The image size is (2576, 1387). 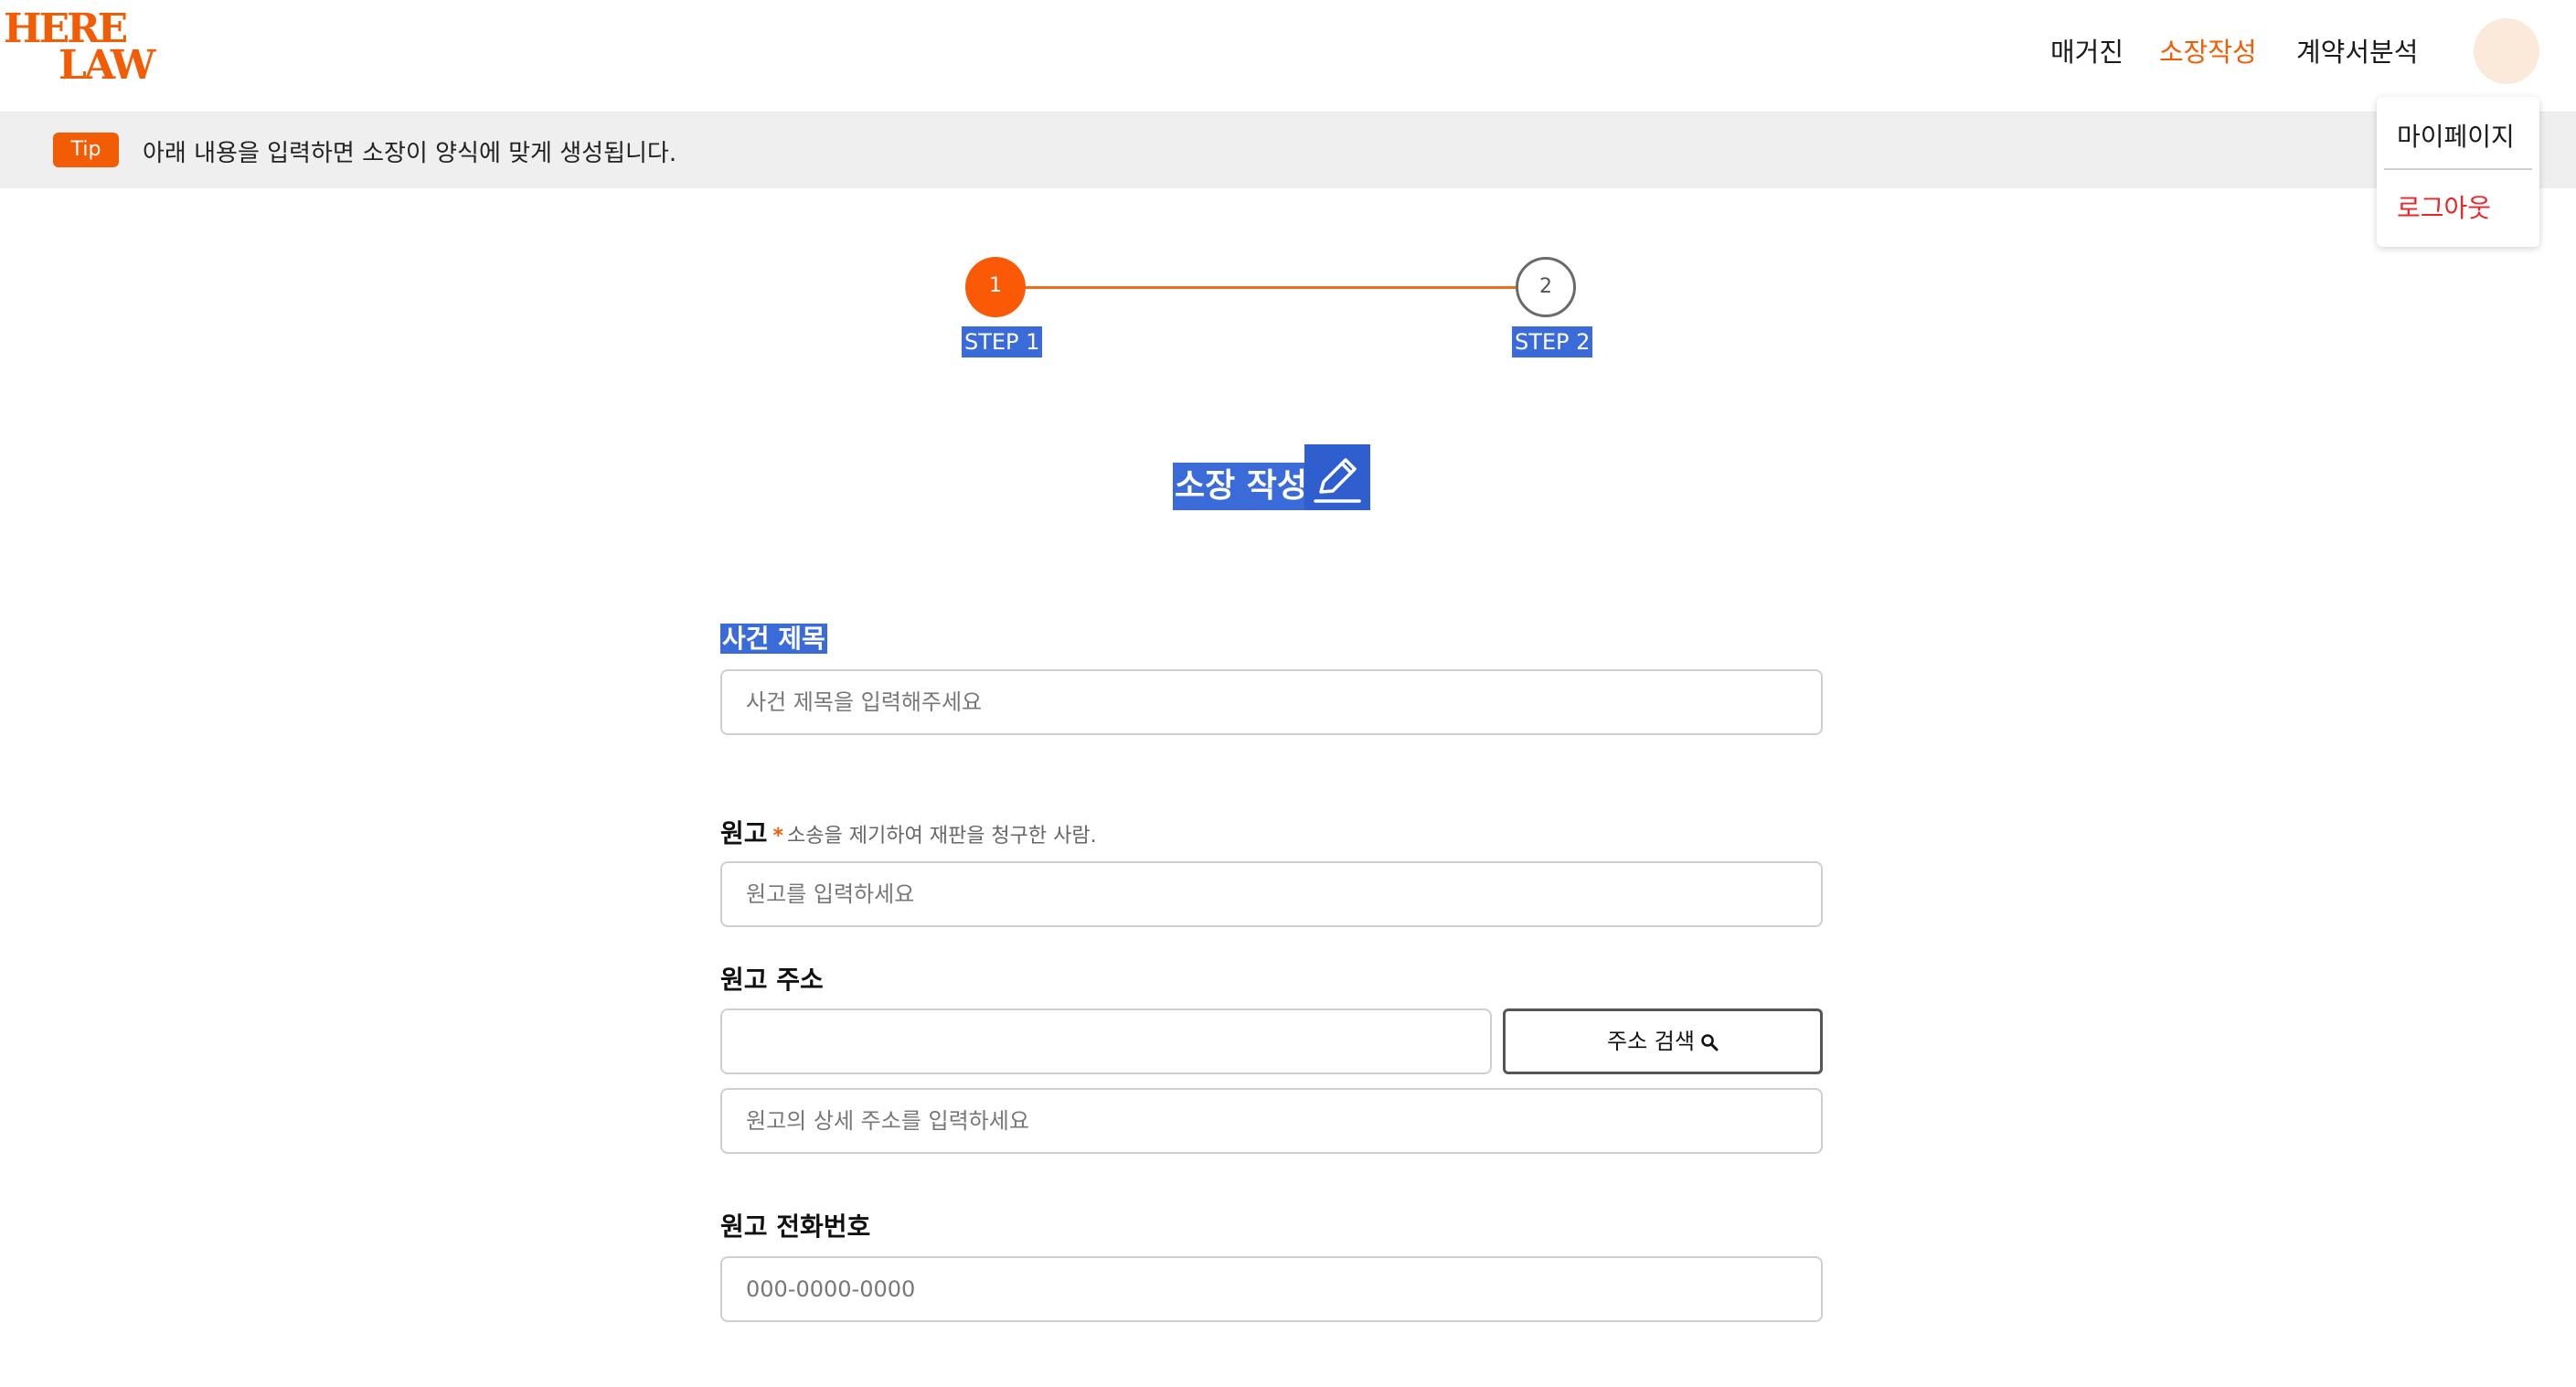 I want to click on address-search-button: 주소 검색, so click(x=1663, y=1041).